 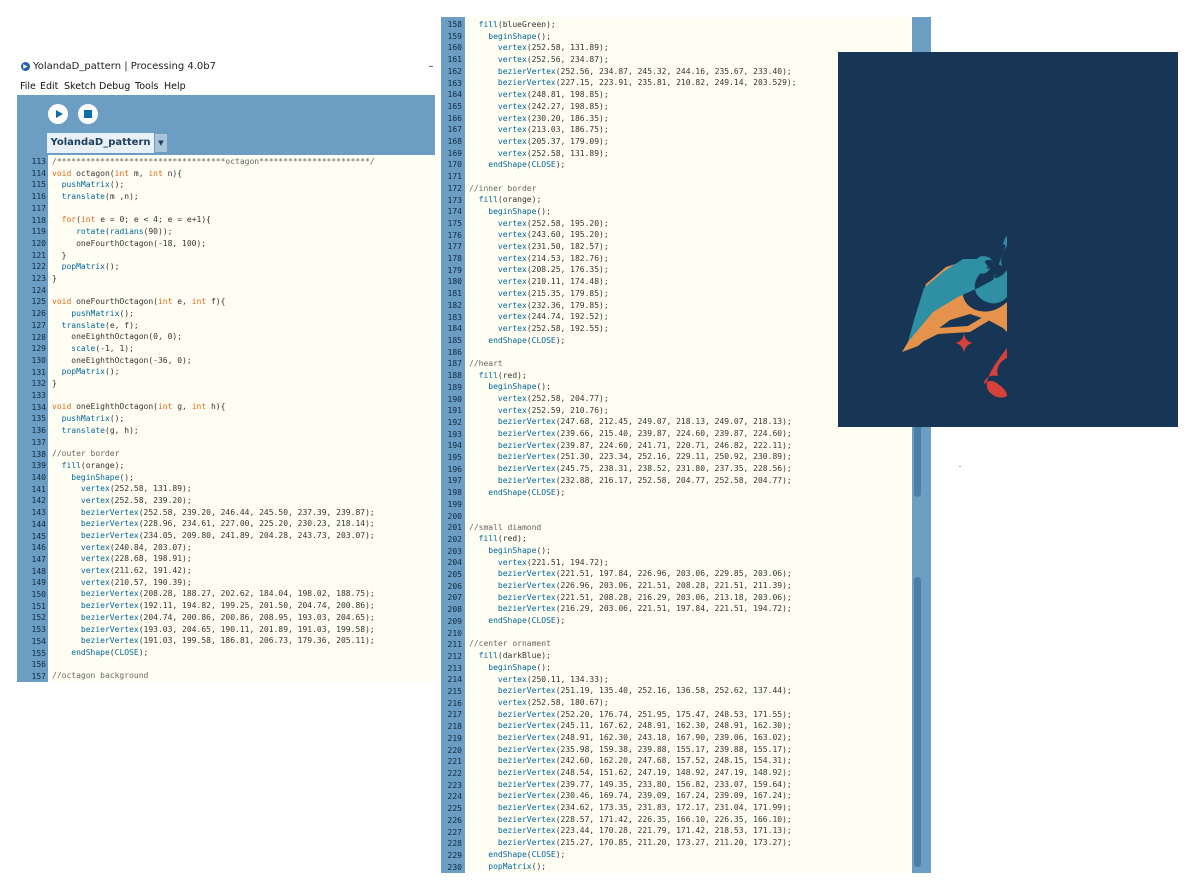 I want to click on code-line: fill(darkBlue);, so click(x=633, y=656).